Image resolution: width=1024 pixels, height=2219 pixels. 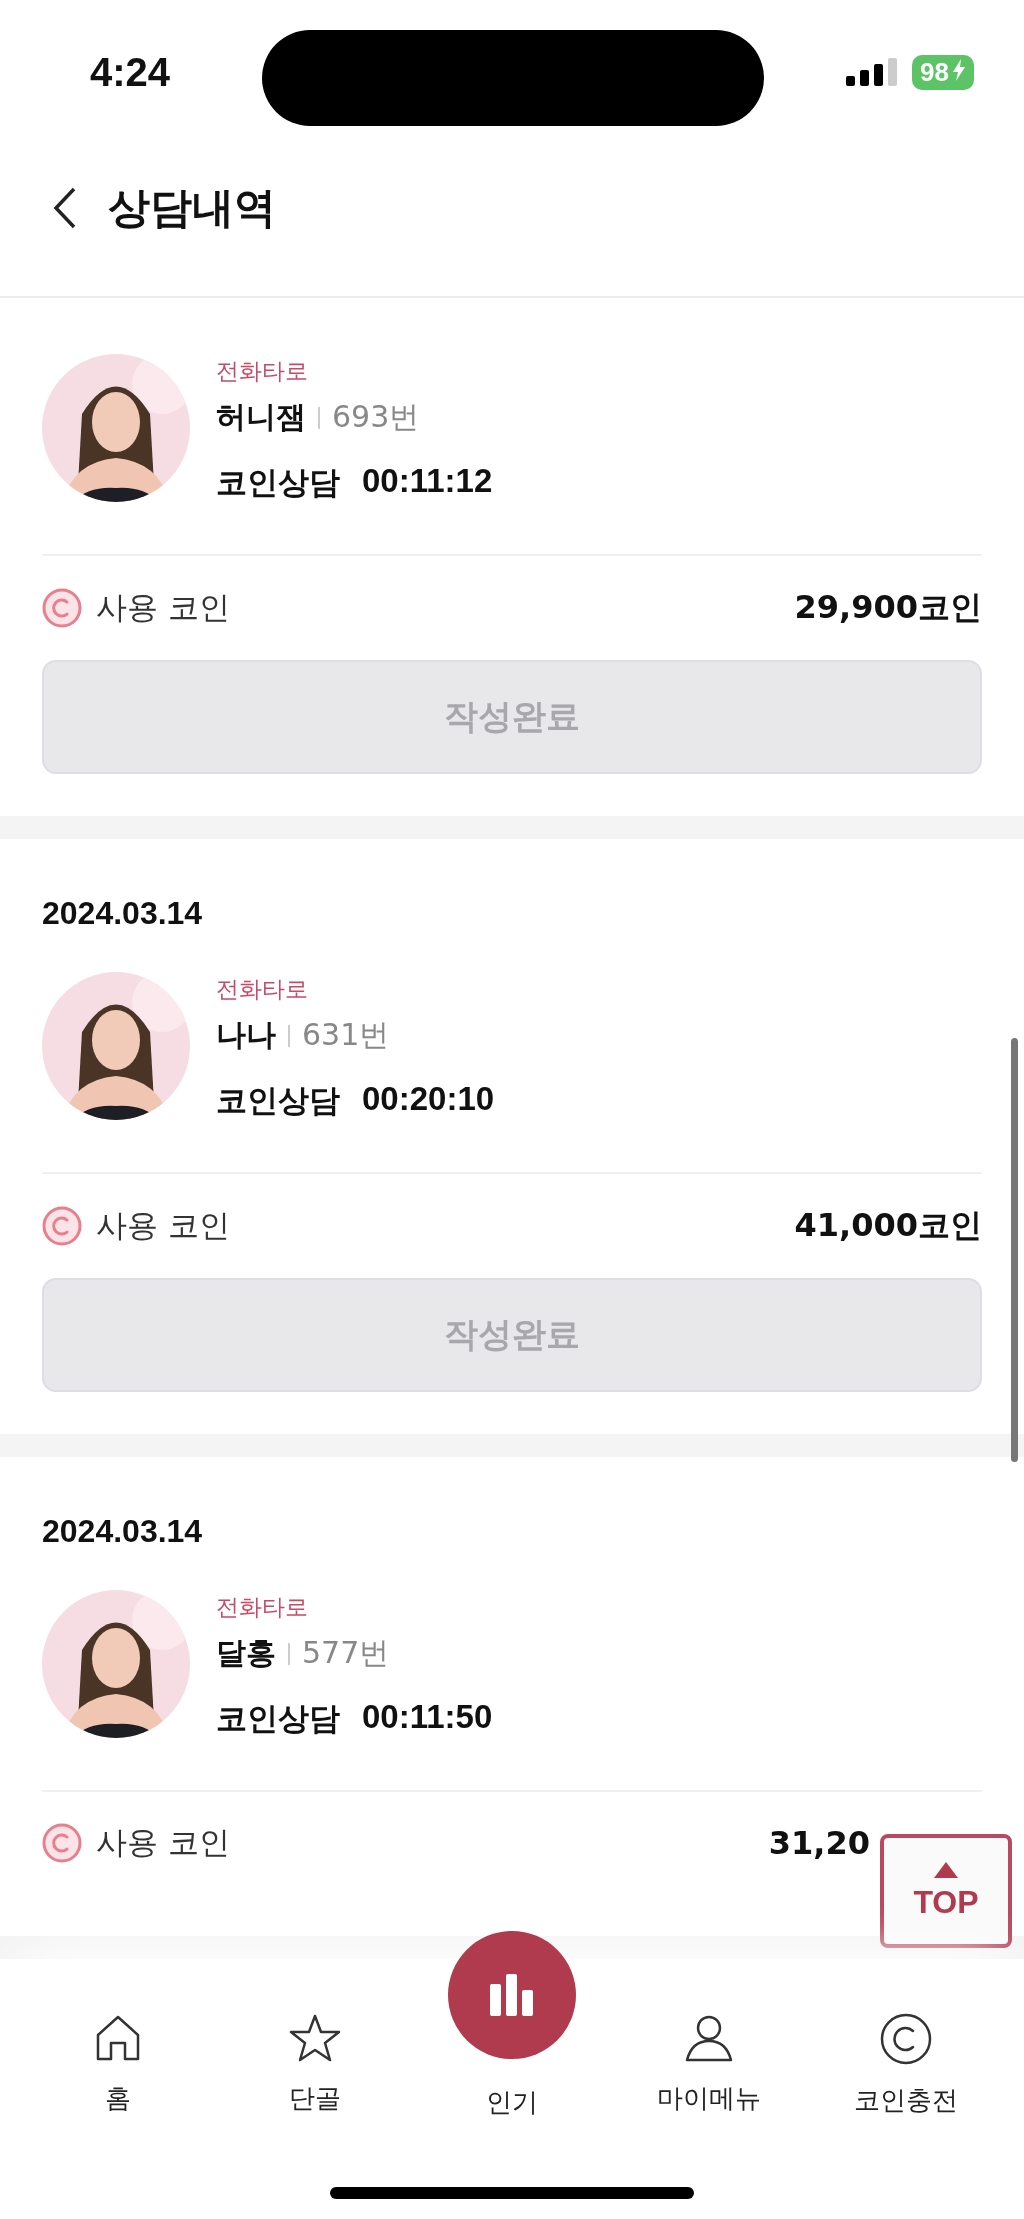 I want to click on tab-bar-item: 단골, so click(x=315, y=2043).